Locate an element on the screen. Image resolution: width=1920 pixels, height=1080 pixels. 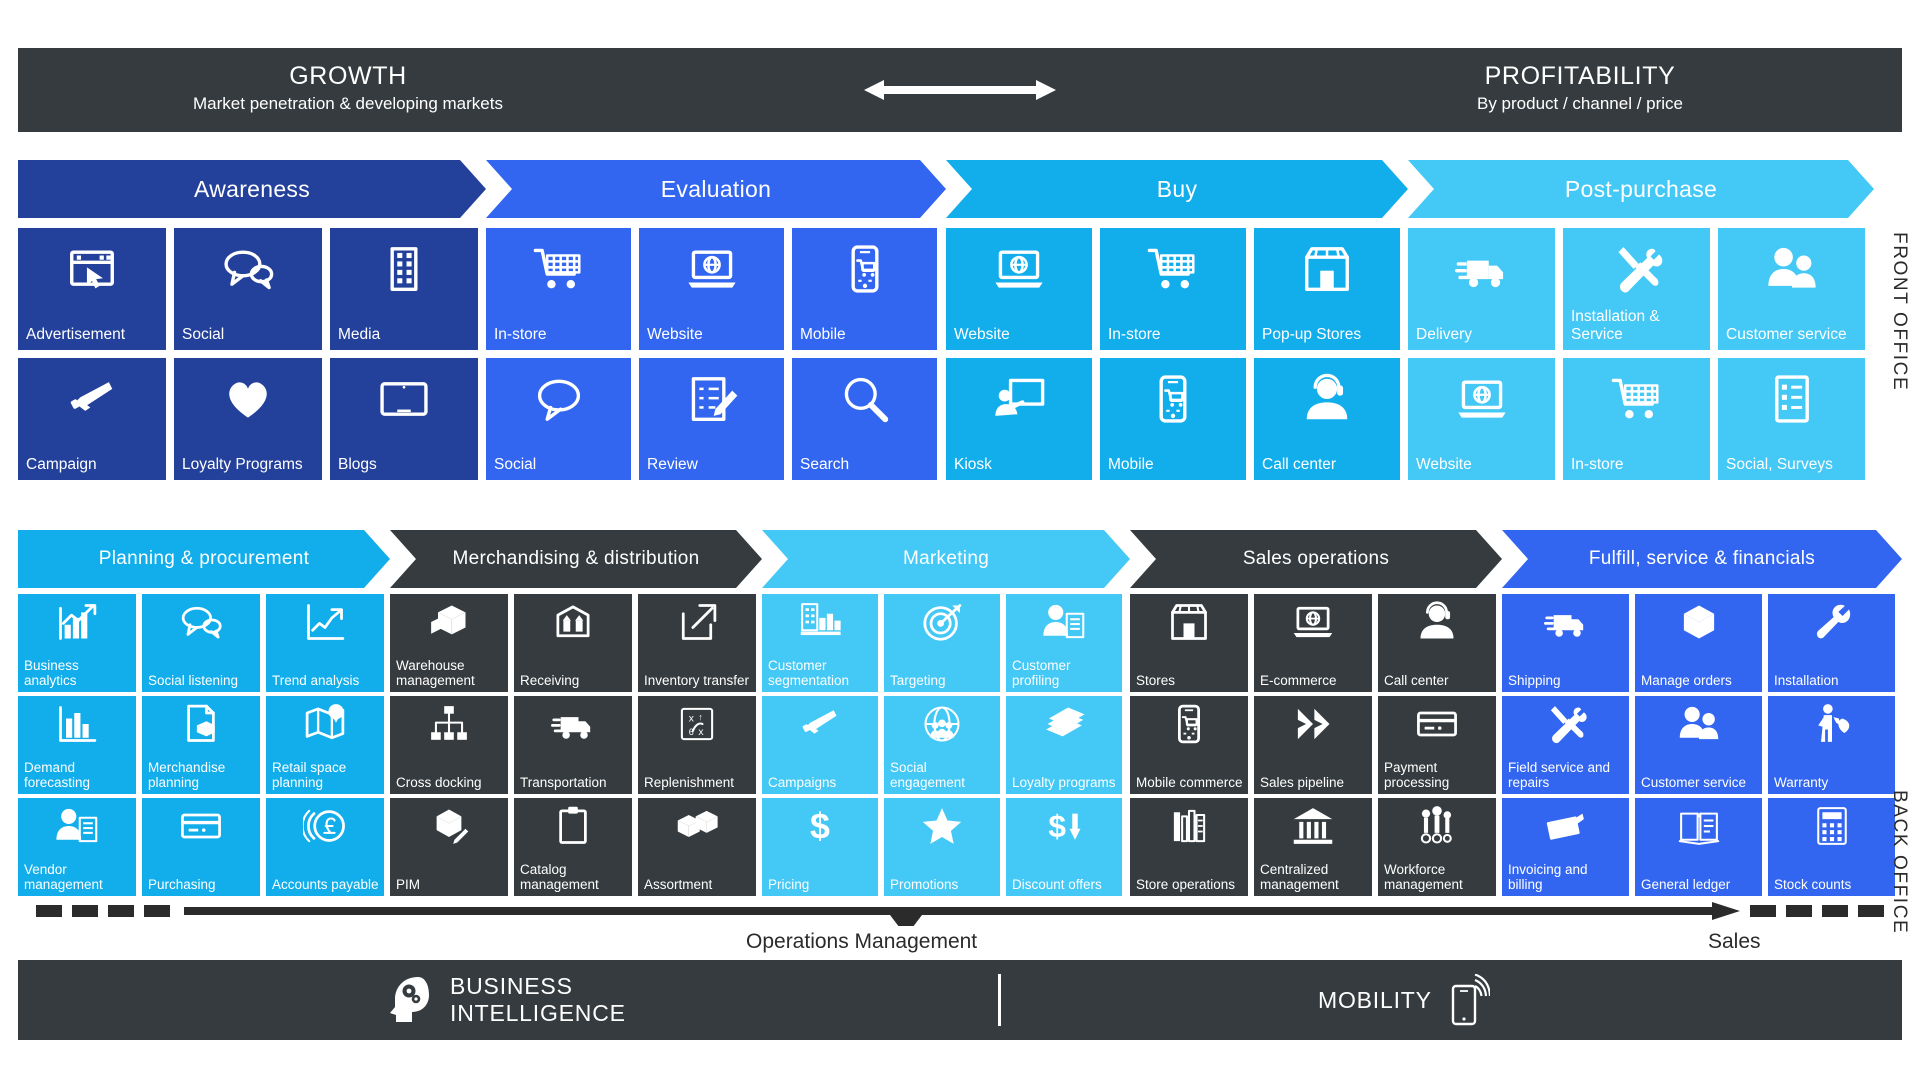
tile-payment-processing: Payment processing is located at coordinates (1437, 745).